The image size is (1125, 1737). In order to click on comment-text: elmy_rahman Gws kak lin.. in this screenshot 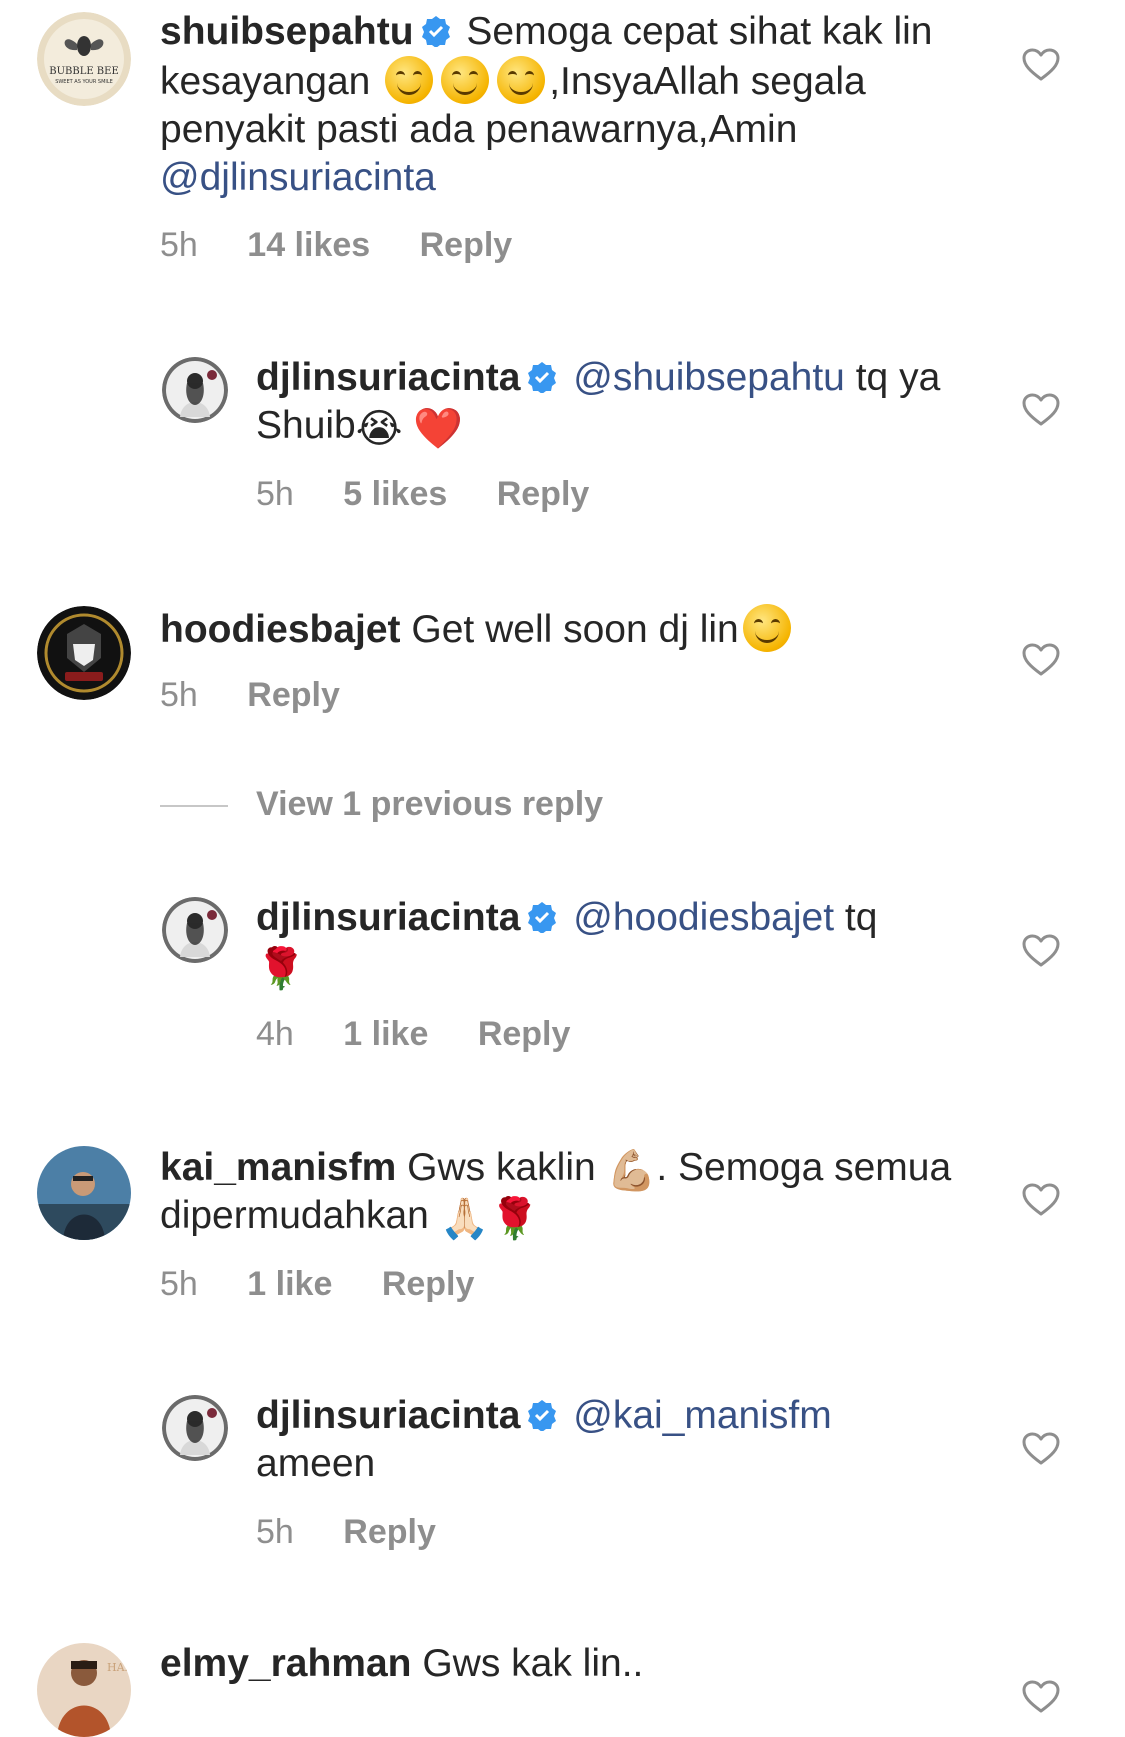, I will do `click(580, 1664)`.